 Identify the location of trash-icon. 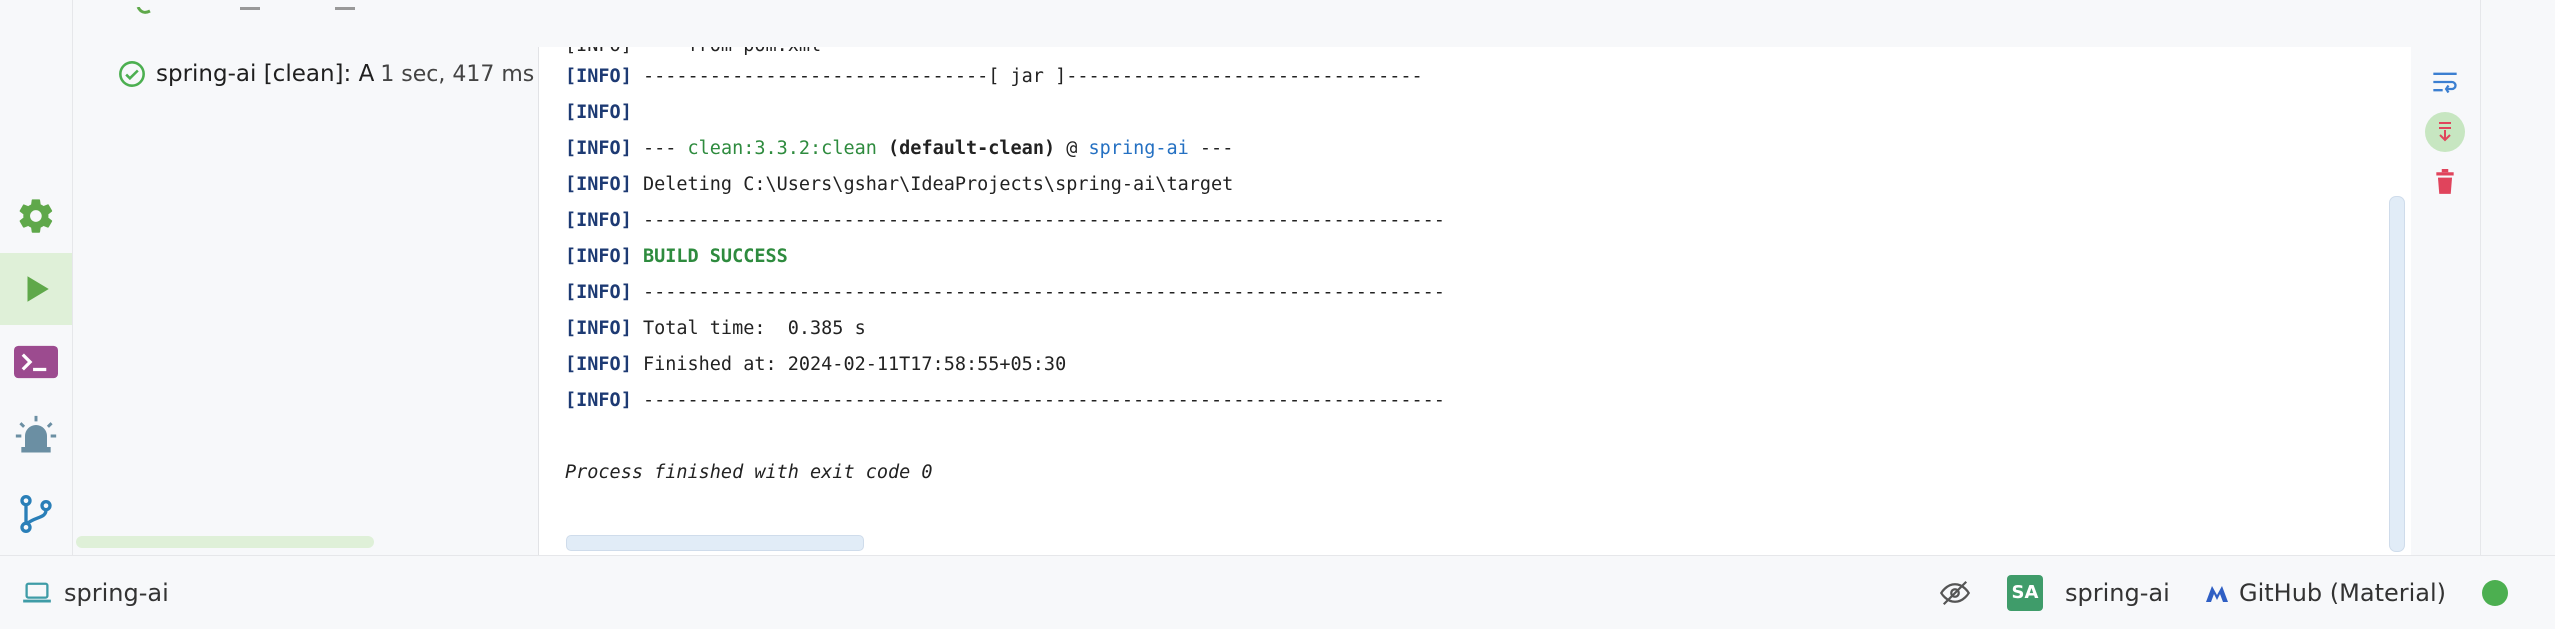
(2445, 181).